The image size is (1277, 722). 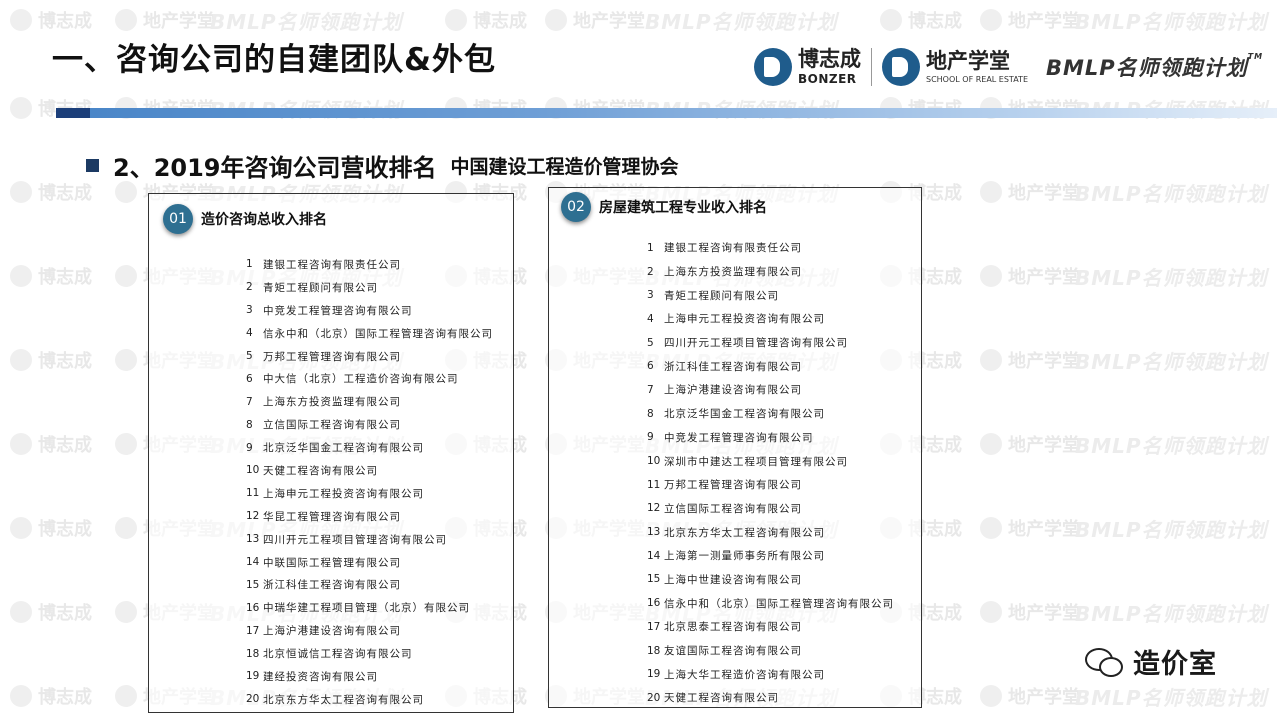 I want to click on list-item: 10 深圳市中建达工程项目管理有限公司, so click(x=770, y=461).